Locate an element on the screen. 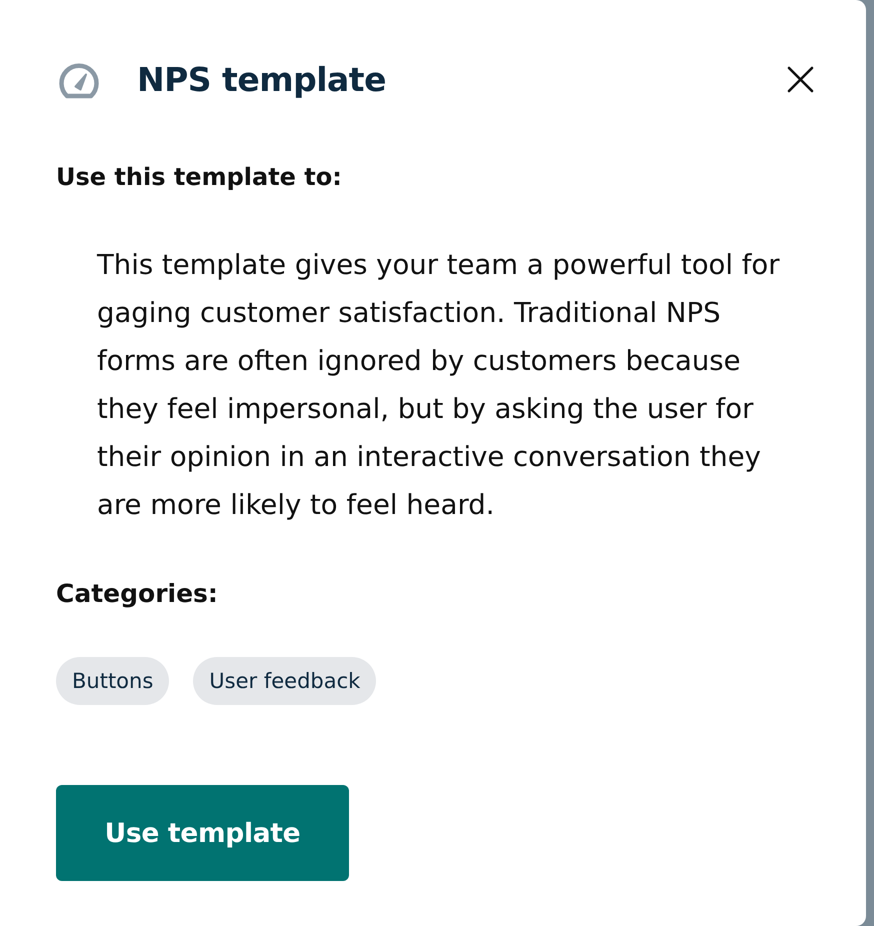 The width and height of the screenshot is (874, 926). use-template-button: Use template is located at coordinates (202, 833).